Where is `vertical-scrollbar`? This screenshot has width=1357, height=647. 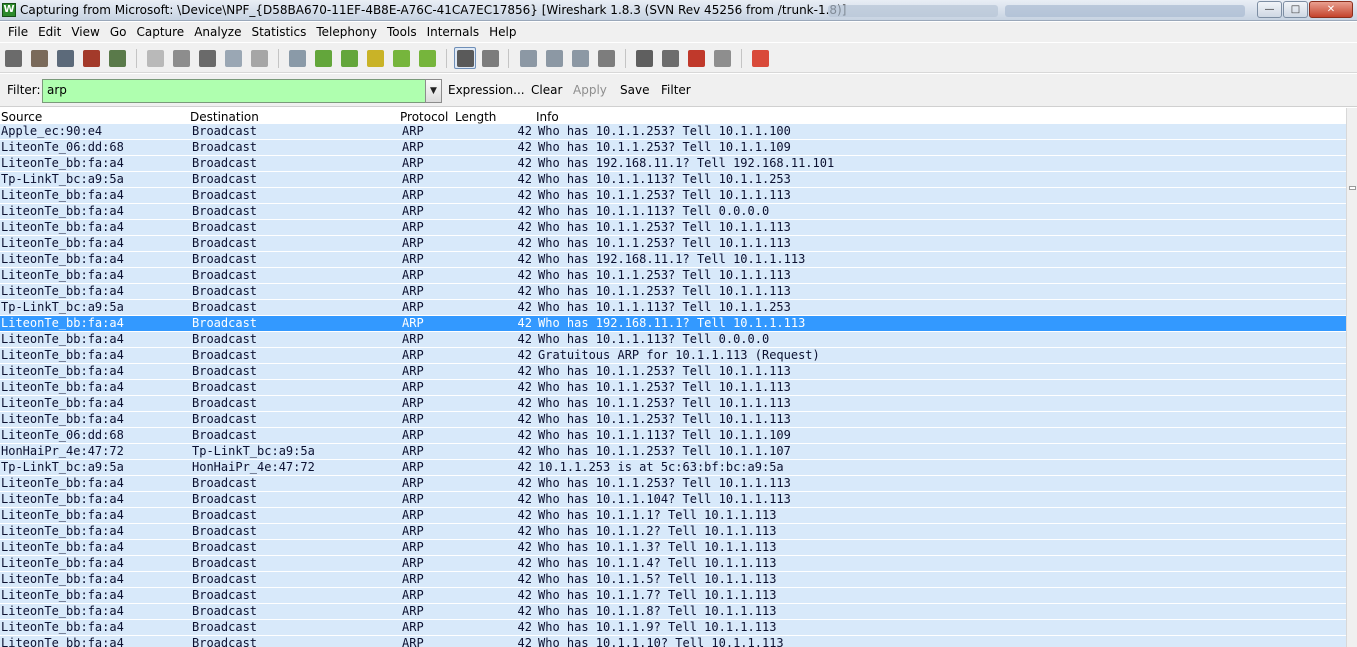
vertical-scrollbar is located at coordinates (1351, 377).